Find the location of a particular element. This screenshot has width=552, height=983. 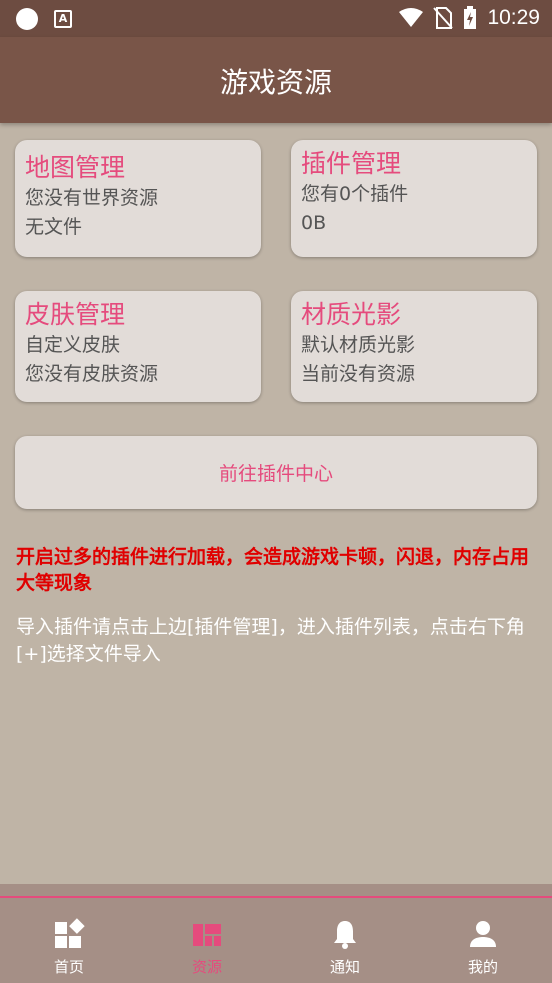

battery-charging-icon is located at coordinates (470, 17).